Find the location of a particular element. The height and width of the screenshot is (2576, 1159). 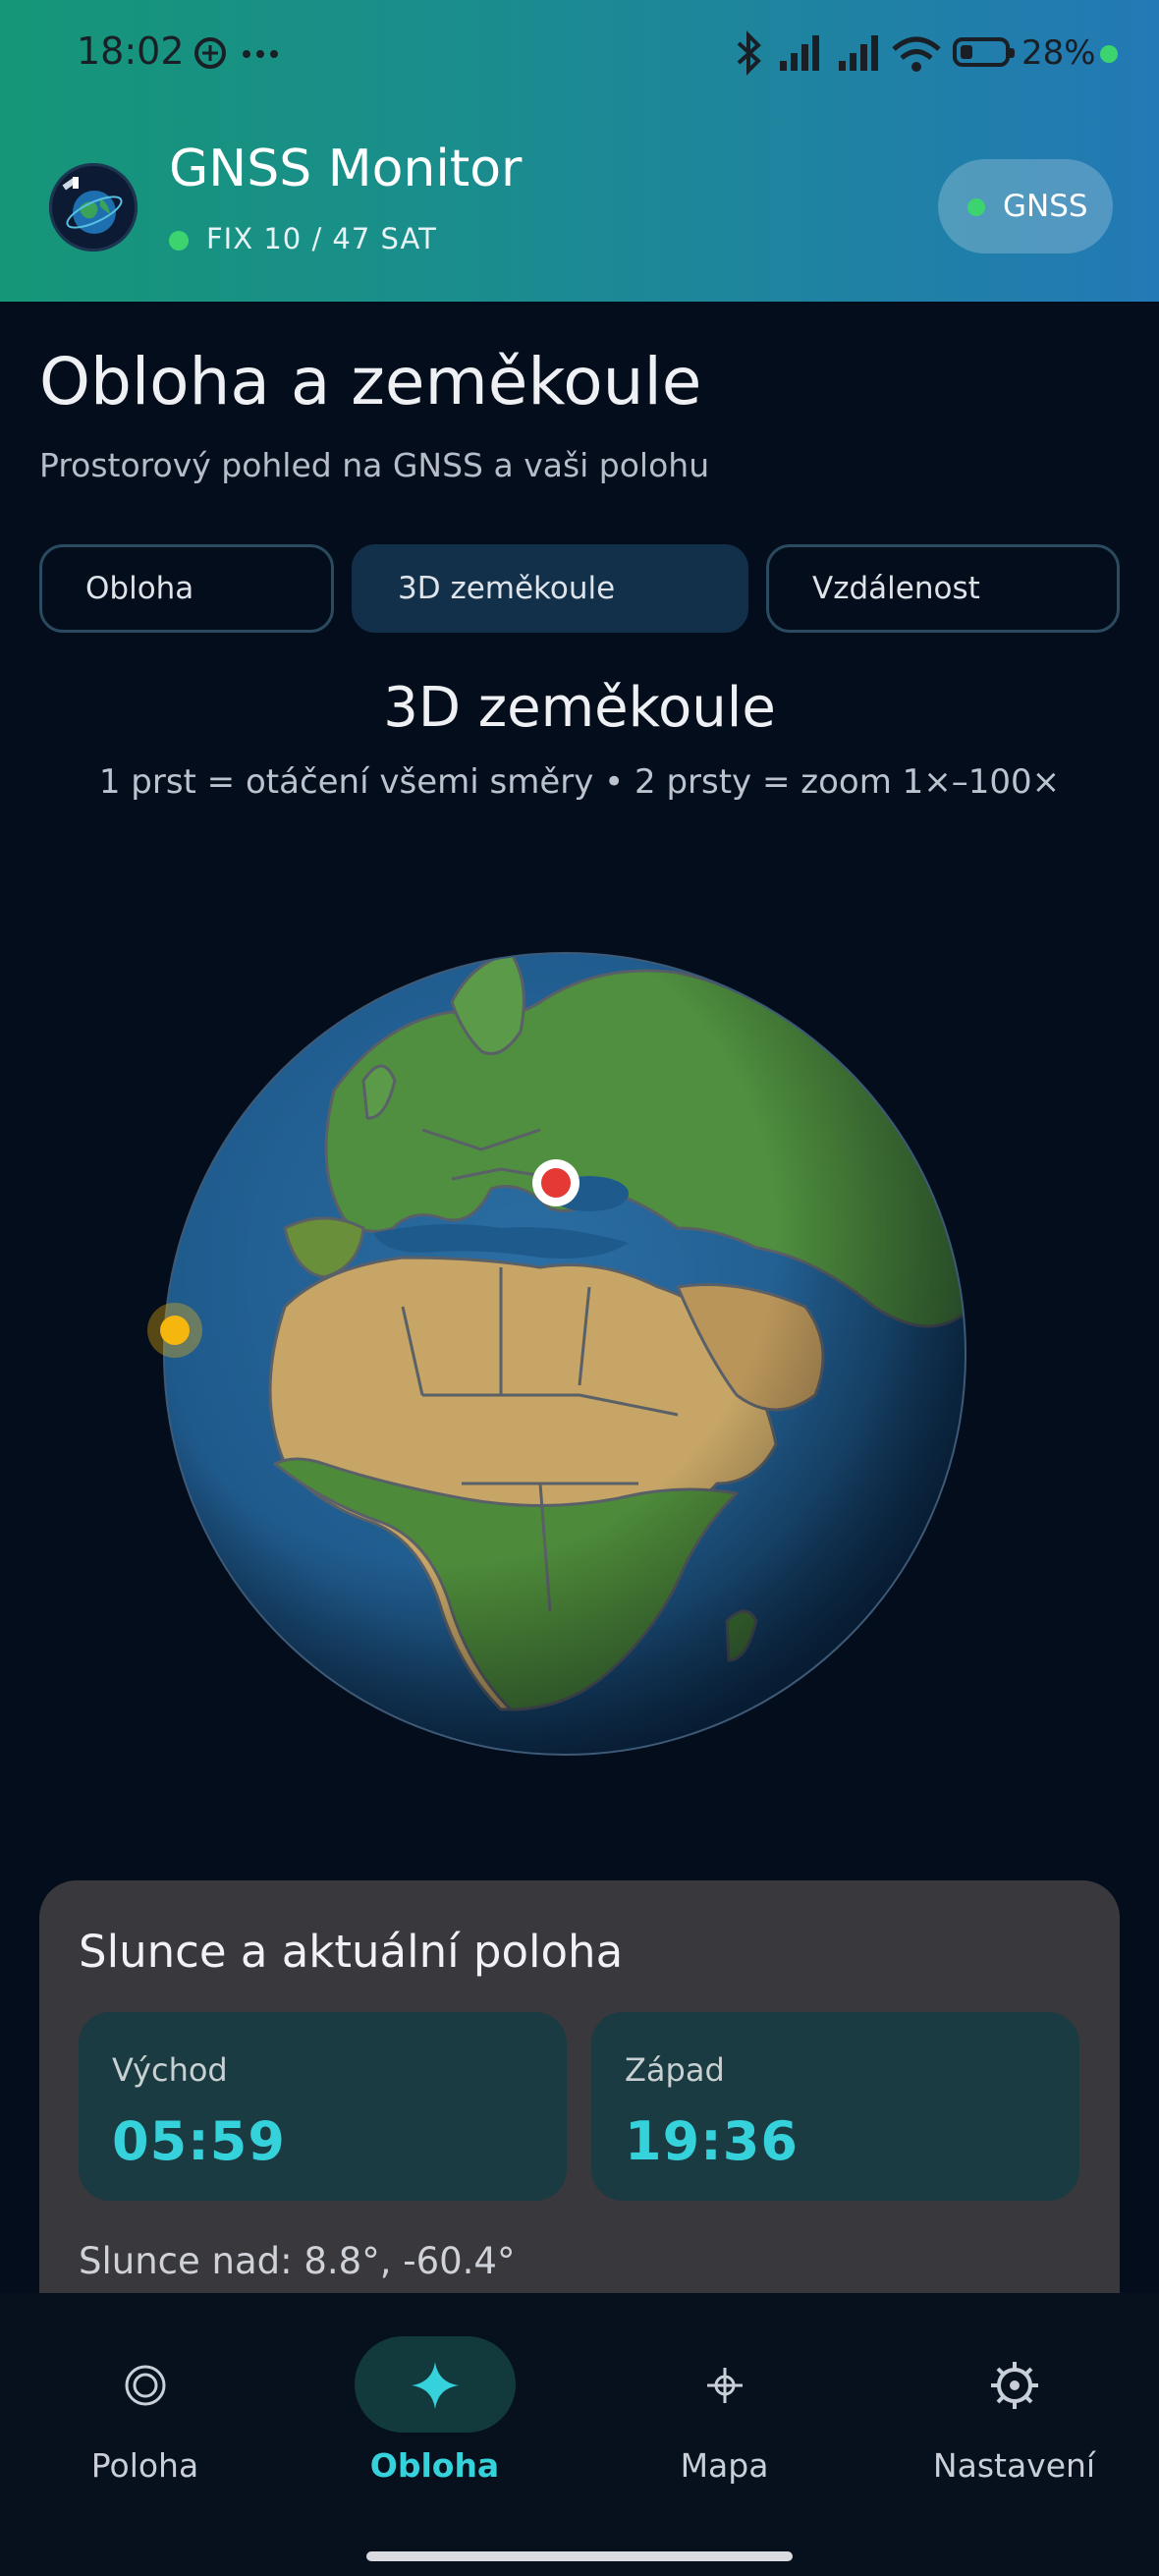

fix-status-dot is located at coordinates (179, 241).